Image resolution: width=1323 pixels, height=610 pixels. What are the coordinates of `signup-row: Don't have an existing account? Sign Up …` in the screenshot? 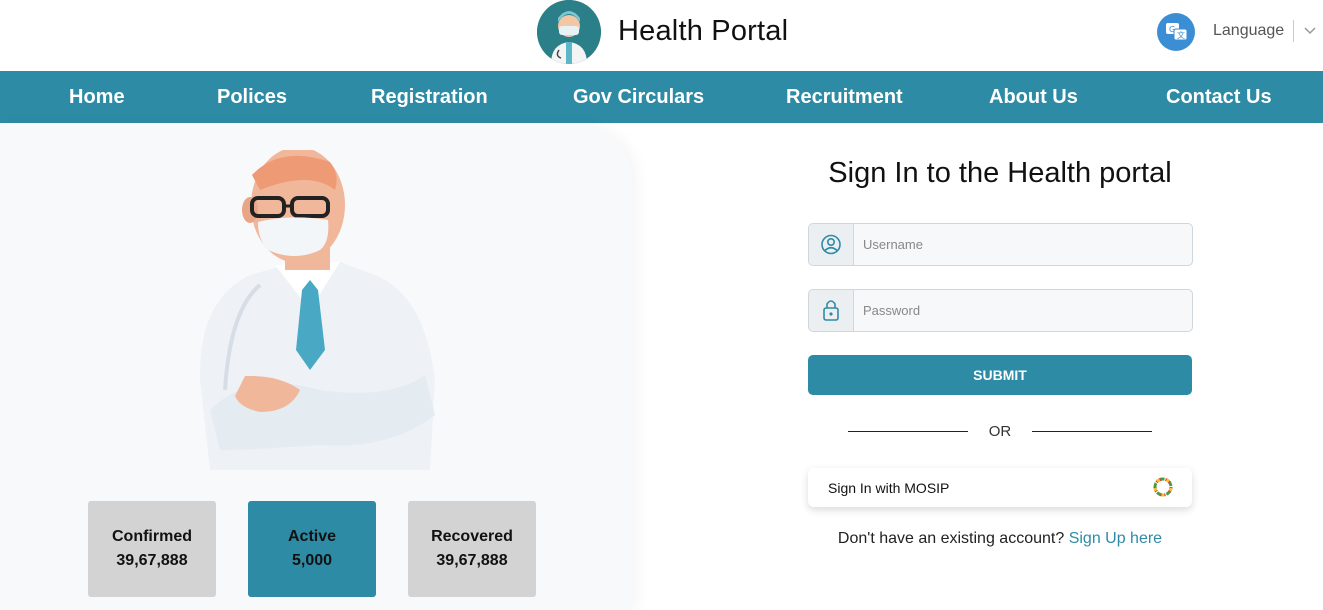 It's located at (1000, 539).